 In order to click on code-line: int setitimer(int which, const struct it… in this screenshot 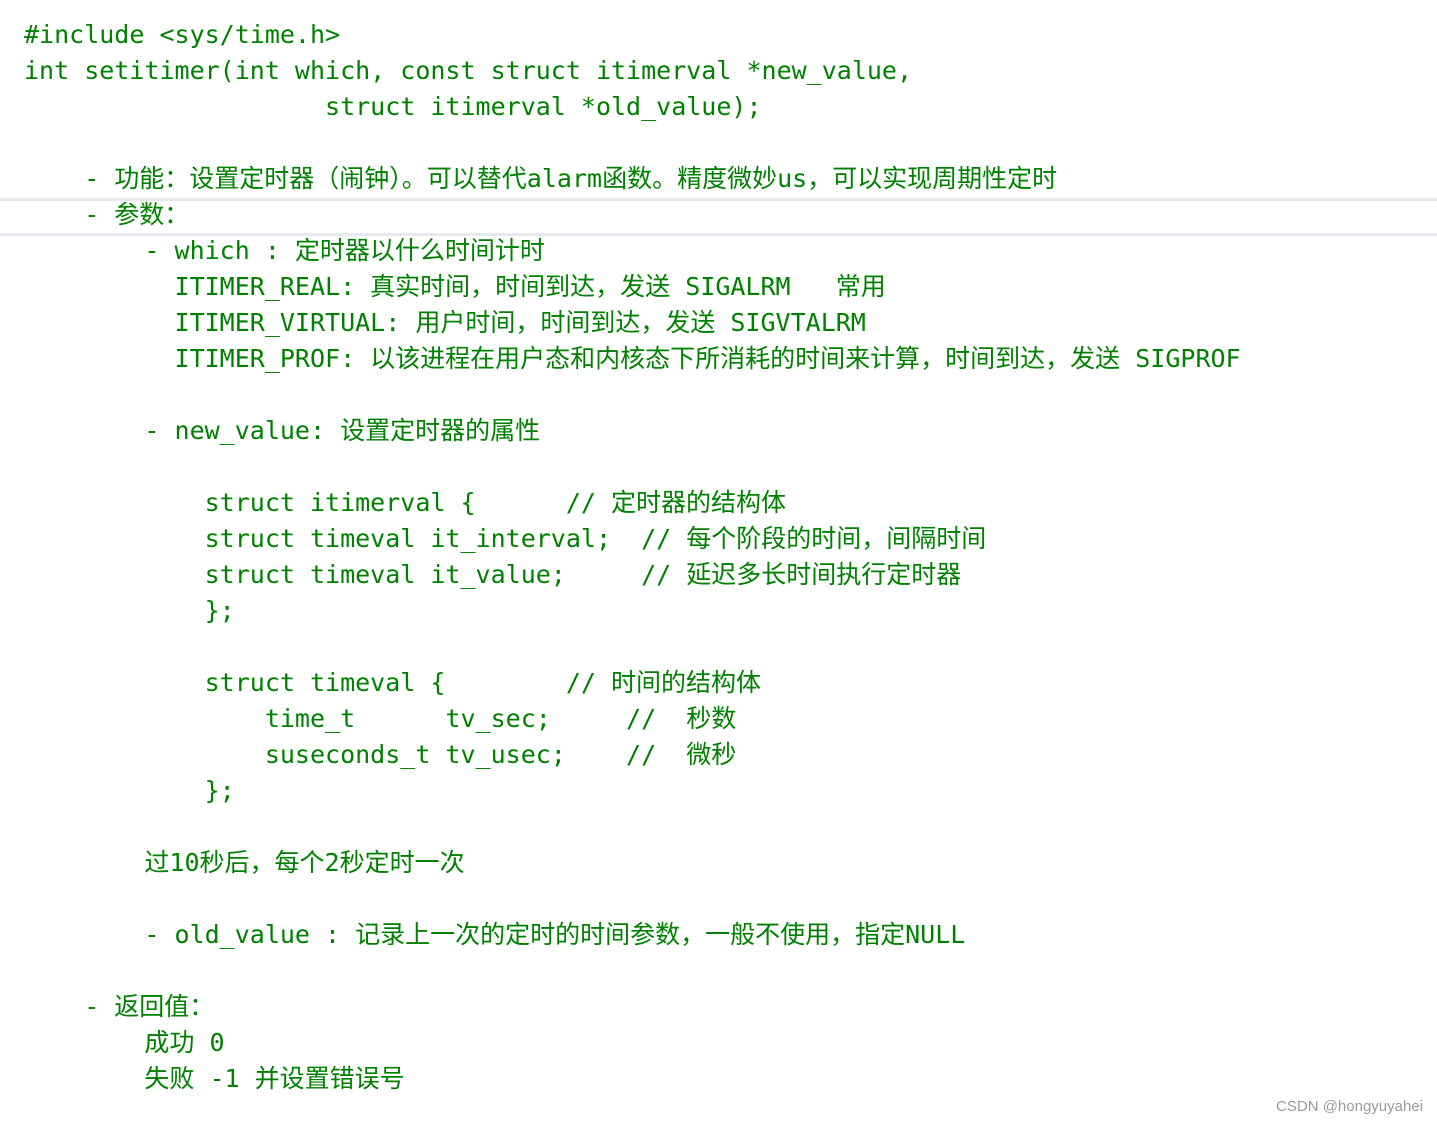, I will do `click(468, 70)`.